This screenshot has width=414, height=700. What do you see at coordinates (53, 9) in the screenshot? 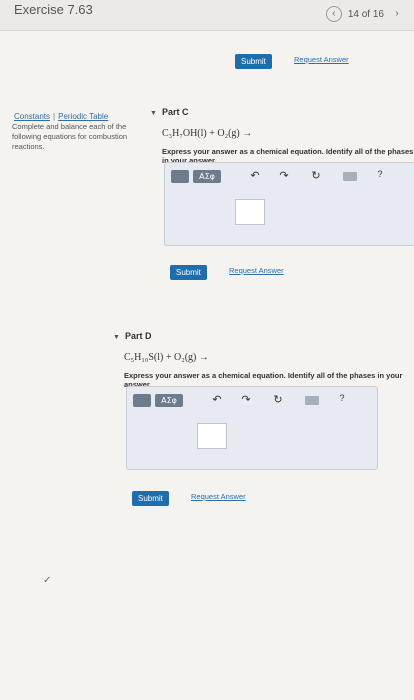
I see `exercise-title: Exercise 7.63` at bounding box center [53, 9].